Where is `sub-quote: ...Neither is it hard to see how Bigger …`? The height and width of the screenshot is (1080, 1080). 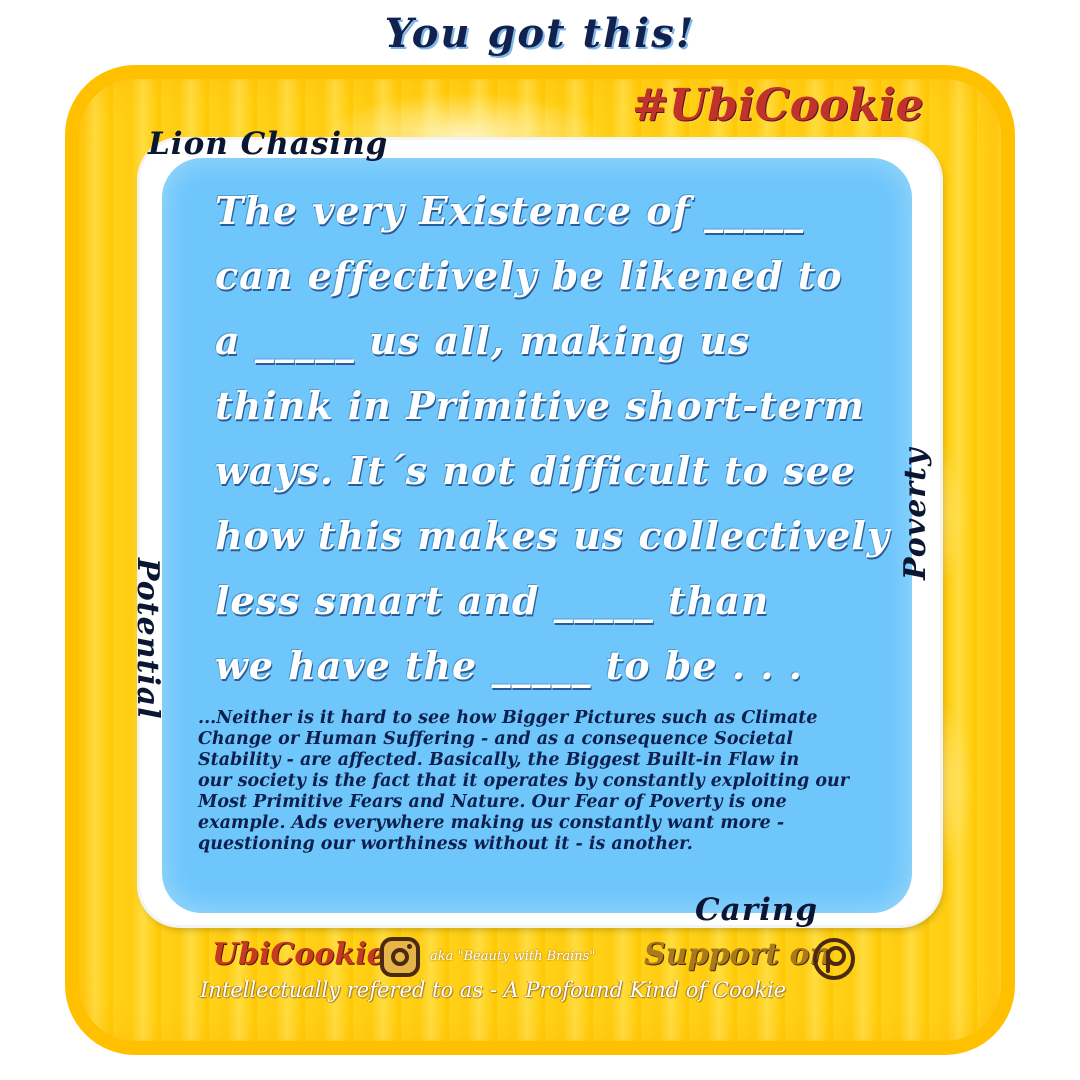
sub-quote: ...Neither is it hard to see how Bigger … is located at coordinates (543, 781).